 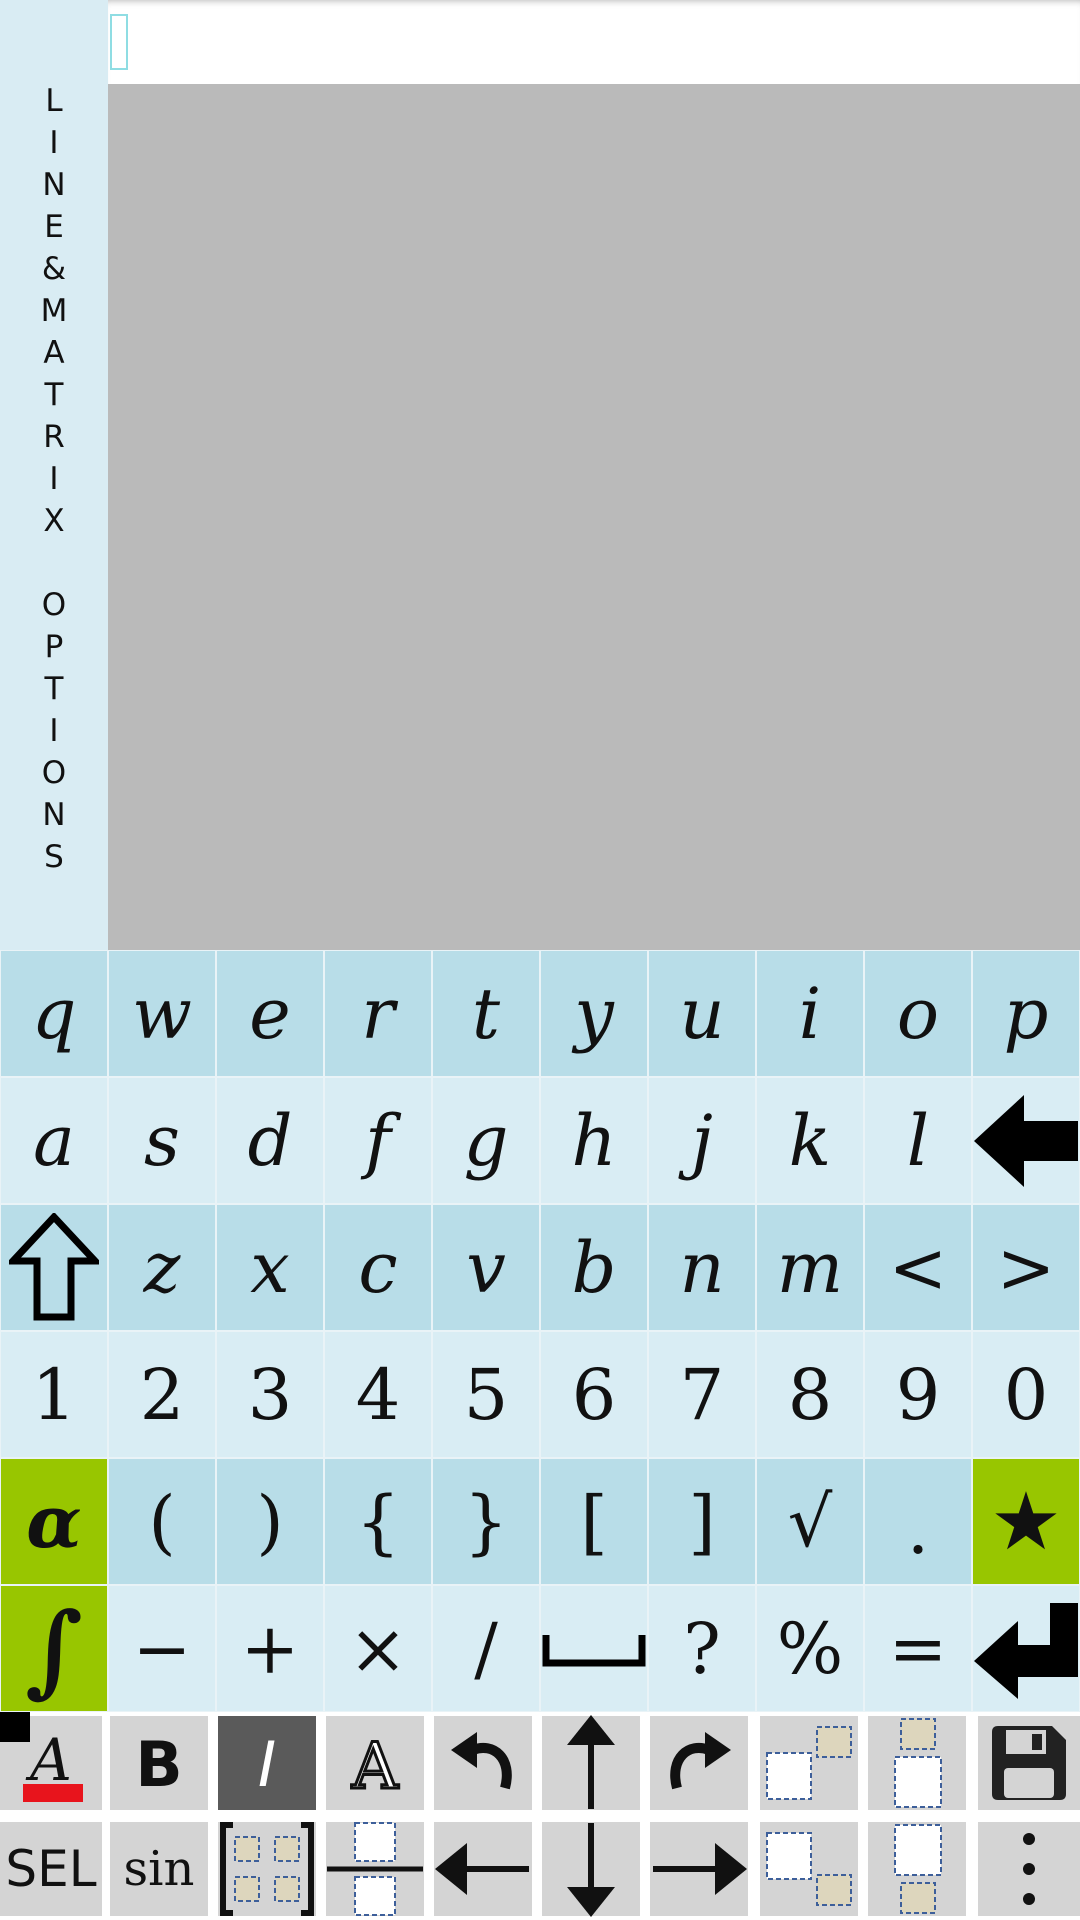 I want to click on key-6: 6, so click(x=594, y=1394).